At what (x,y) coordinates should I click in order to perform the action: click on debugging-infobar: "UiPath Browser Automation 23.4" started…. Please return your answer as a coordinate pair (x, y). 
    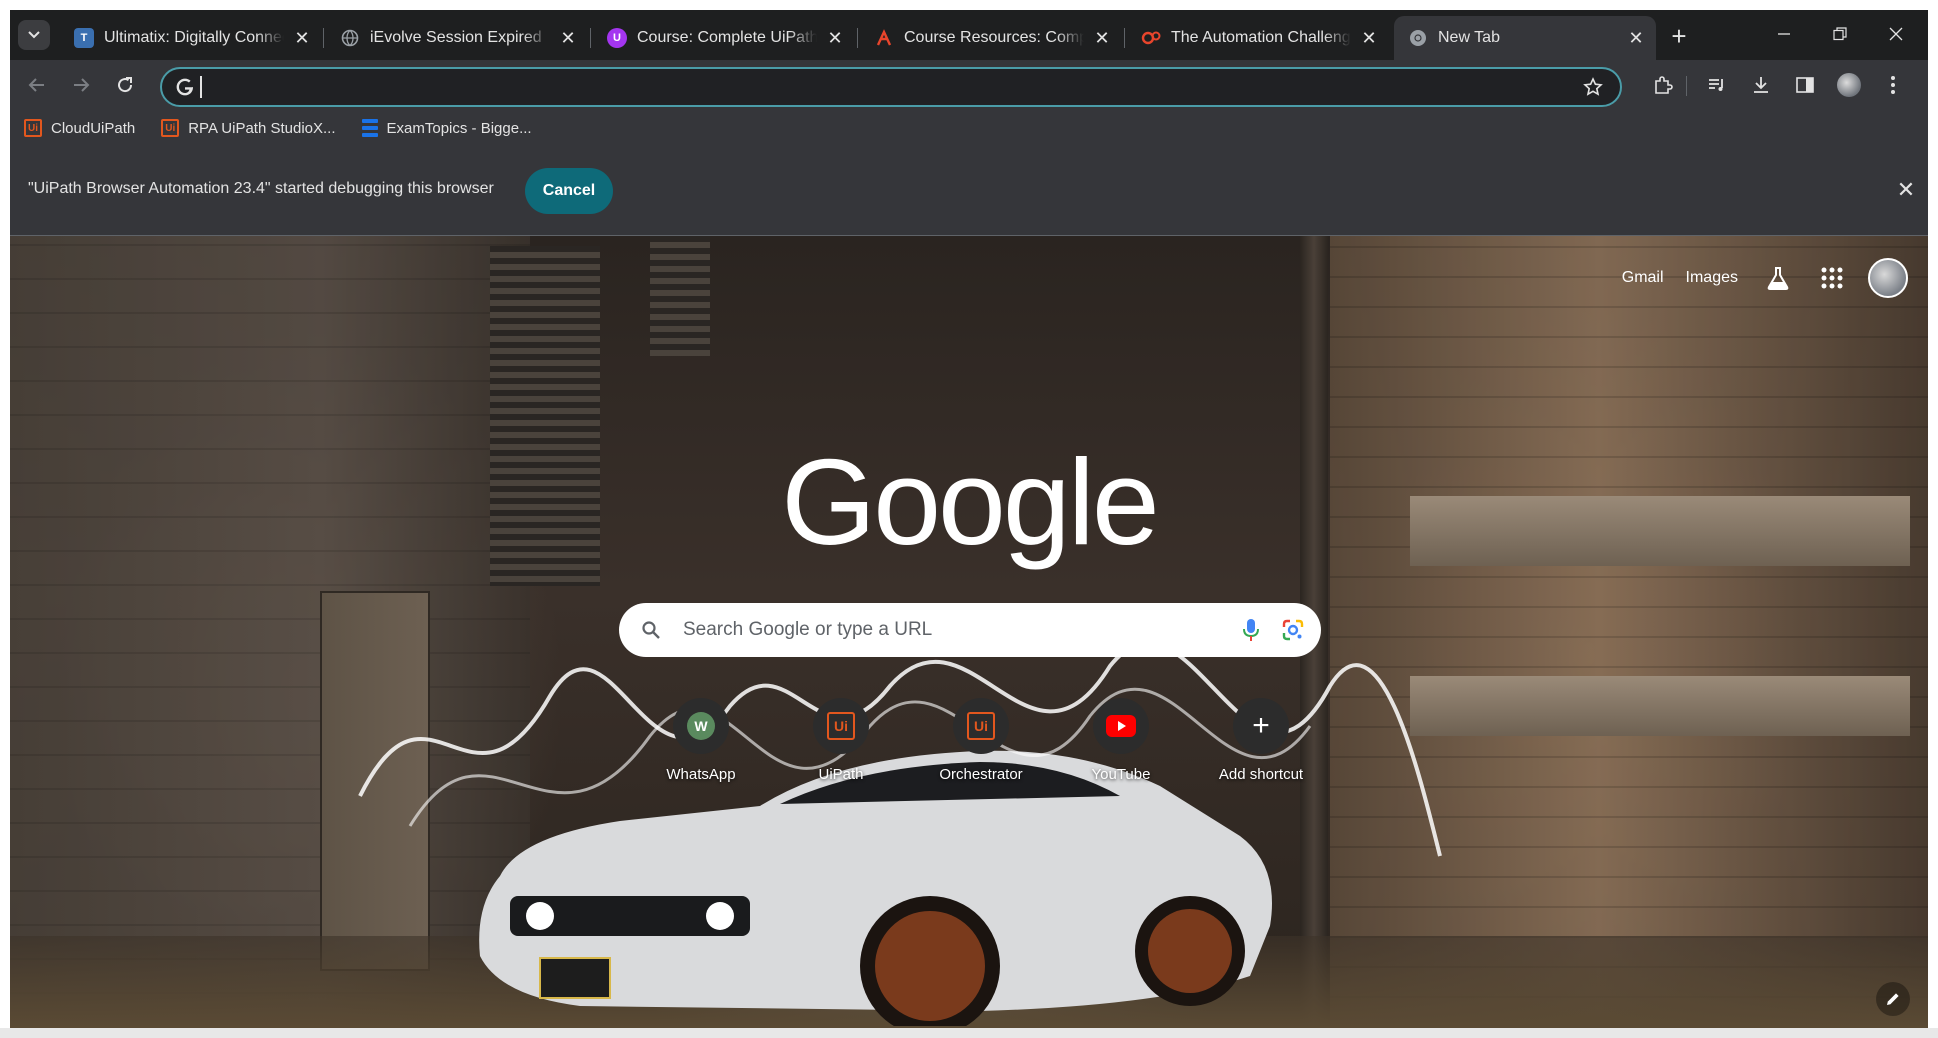
    Looking at the image, I should click on (969, 191).